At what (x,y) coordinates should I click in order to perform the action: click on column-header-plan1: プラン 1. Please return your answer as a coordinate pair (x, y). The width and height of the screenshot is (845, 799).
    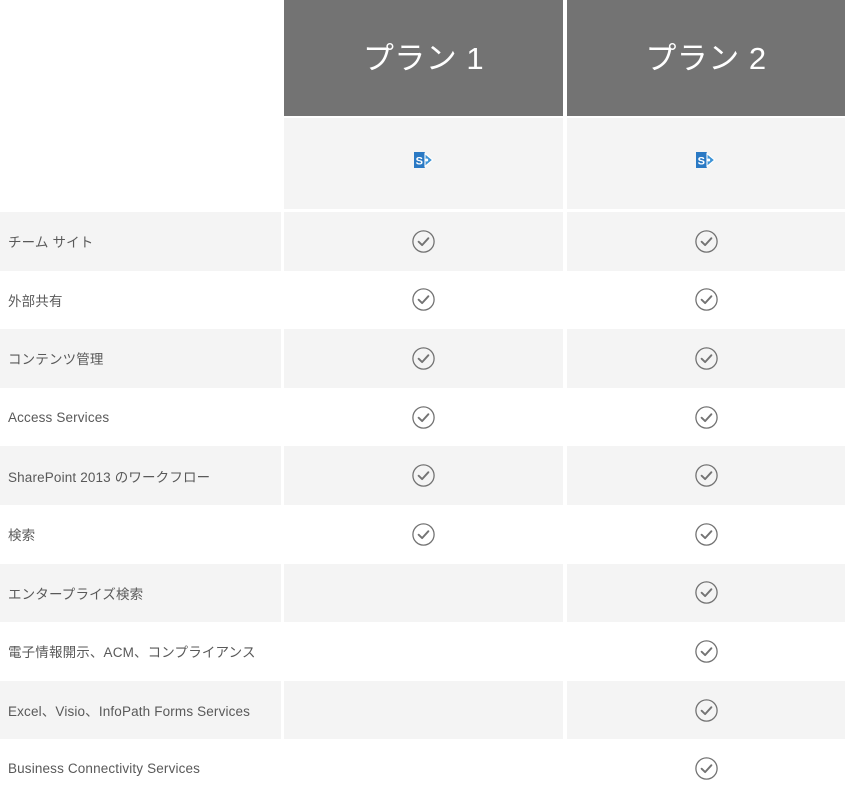
    Looking at the image, I should click on (423, 58).